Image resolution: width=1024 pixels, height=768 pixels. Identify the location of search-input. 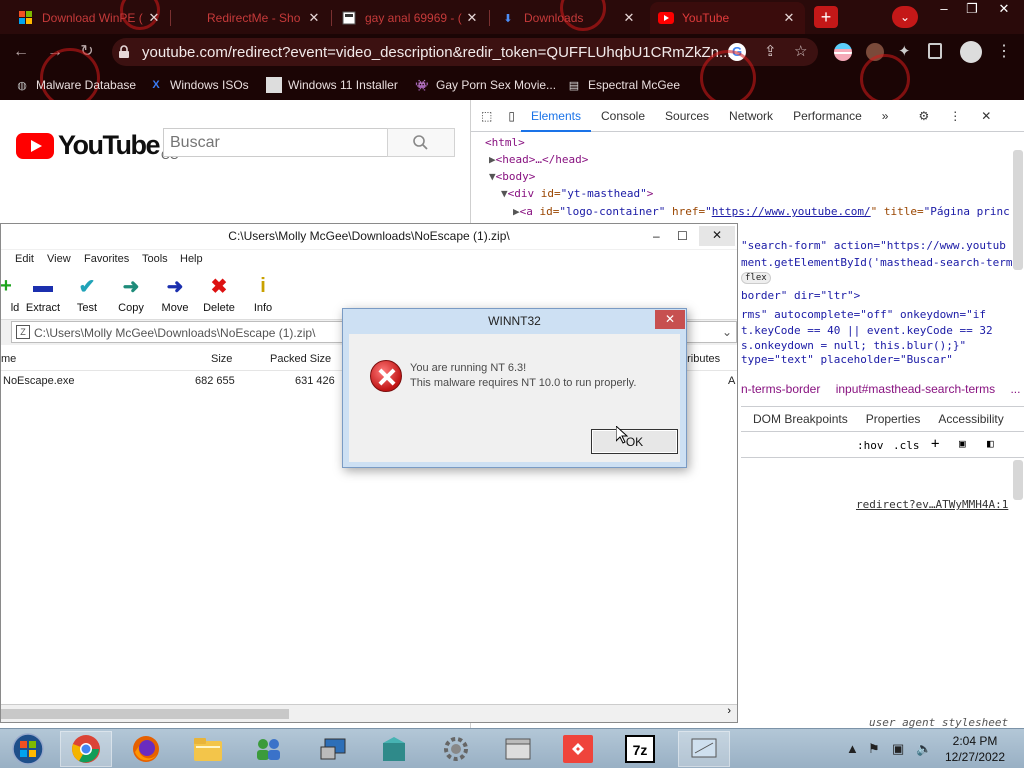
(275, 142).